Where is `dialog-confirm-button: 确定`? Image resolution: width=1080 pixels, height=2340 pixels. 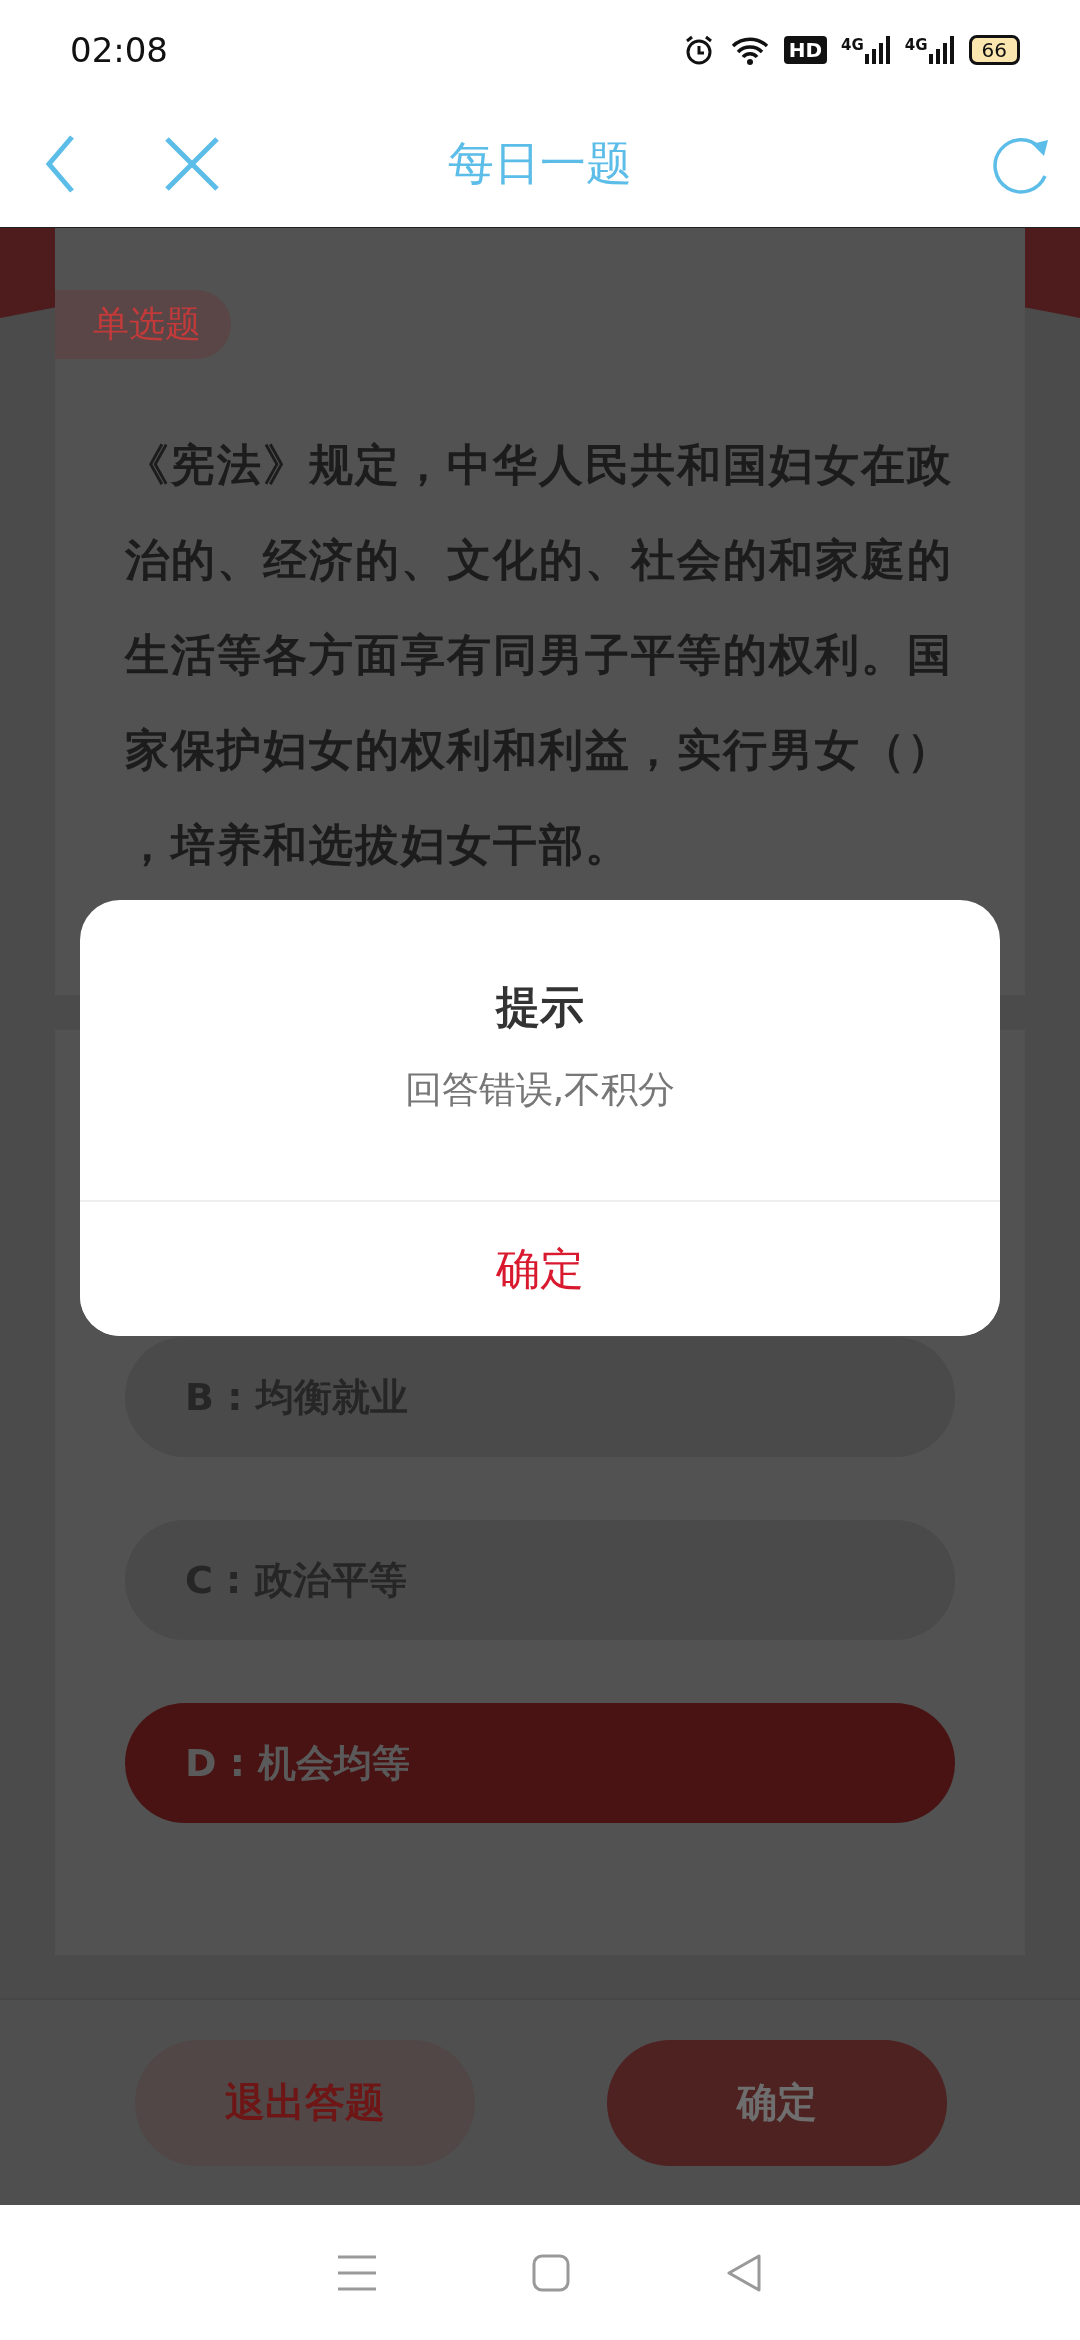
dialog-confirm-button: 确定 is located at coordinates (540, 1268).